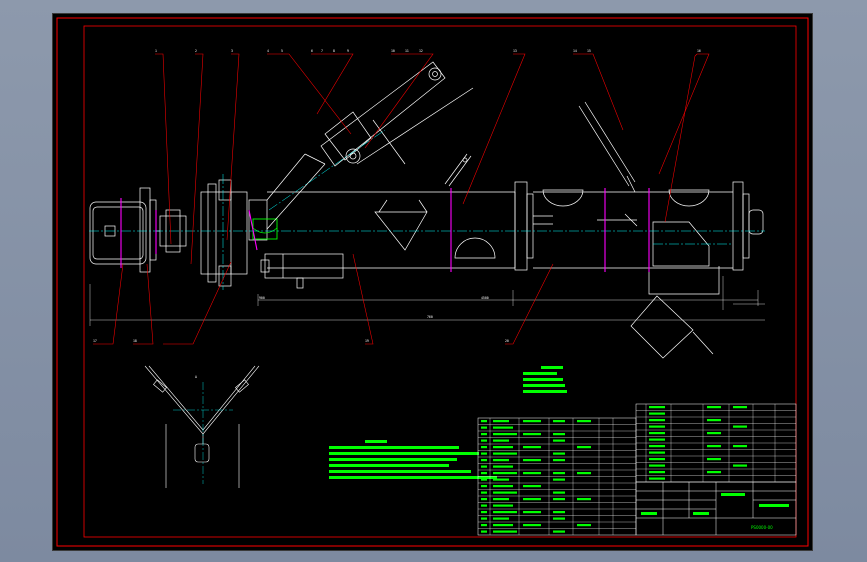 The height and width of the screenshot is (562, 867). I want to click on svg-text: 13, so click(515, 51).